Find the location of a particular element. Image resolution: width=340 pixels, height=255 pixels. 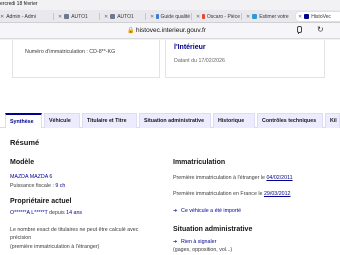

immat-france-label: Première immatriculation en France le is located at coordinates (218, 194).